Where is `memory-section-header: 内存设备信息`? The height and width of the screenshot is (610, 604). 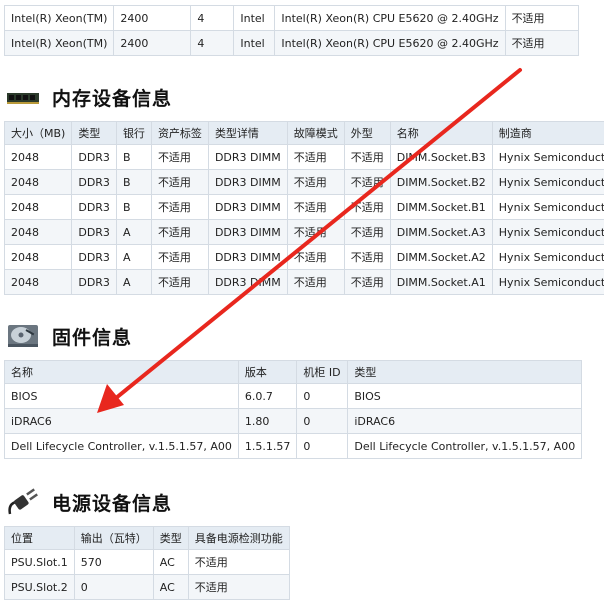 memory-section-header: 内存设备信息 is located at coordinates (89, 97).